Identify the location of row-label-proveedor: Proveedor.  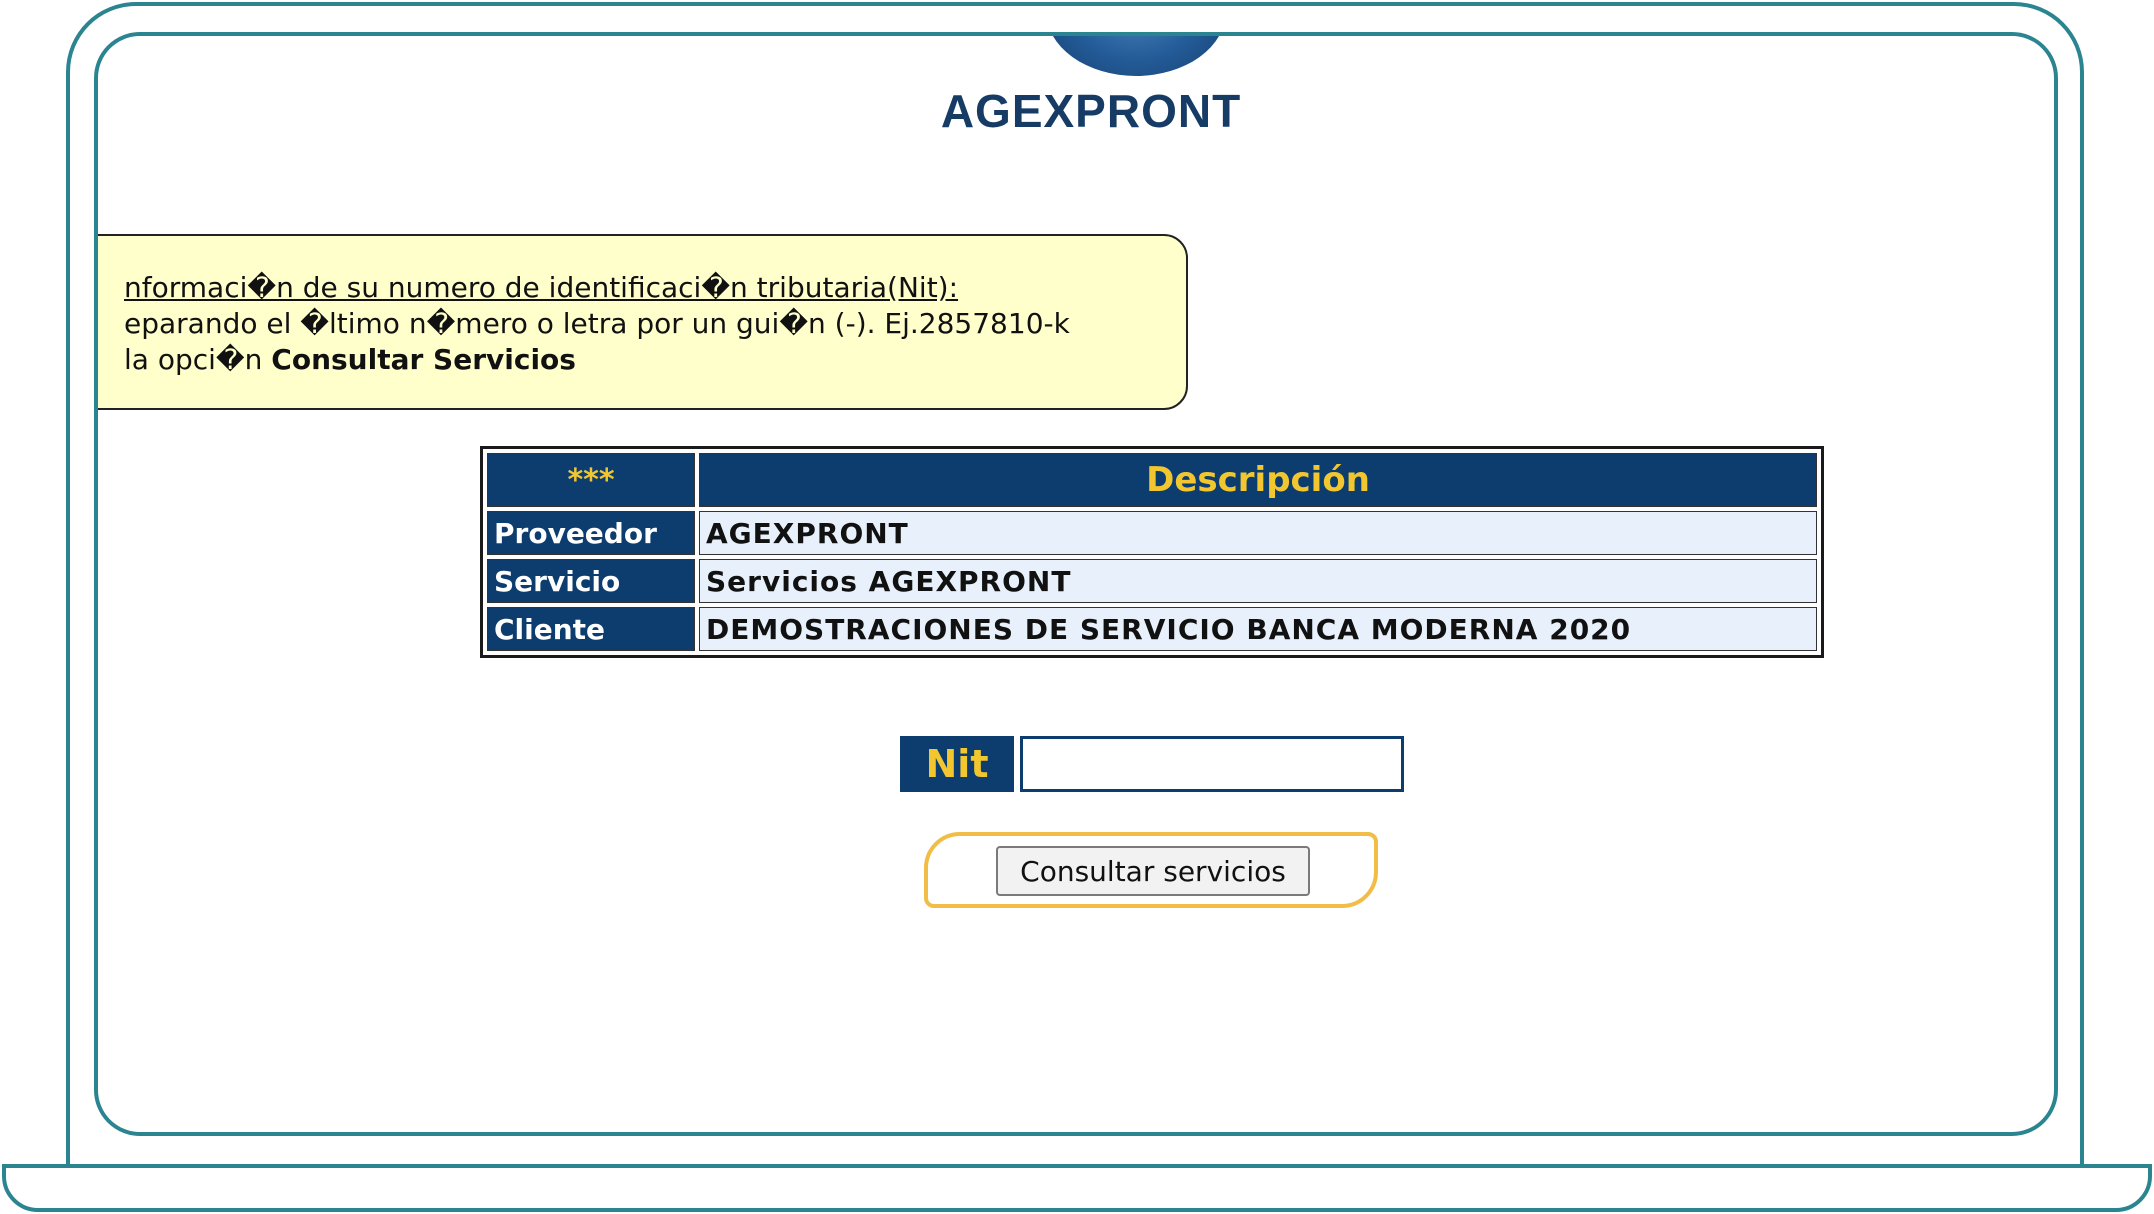
(591, 533).